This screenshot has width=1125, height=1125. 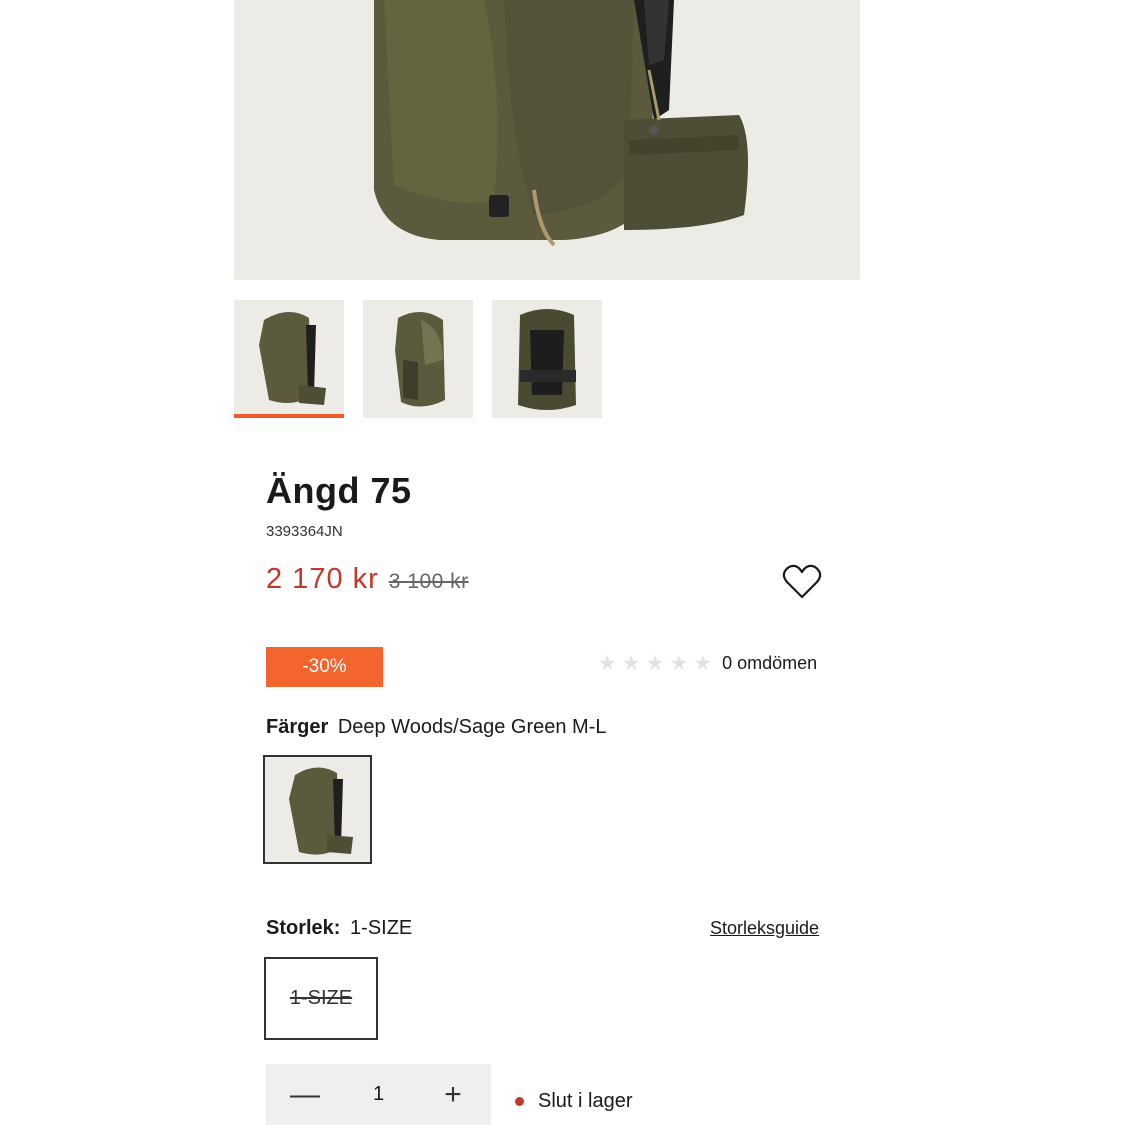 I want to click on size-label: Storlek:, so click(x=303, y=928).